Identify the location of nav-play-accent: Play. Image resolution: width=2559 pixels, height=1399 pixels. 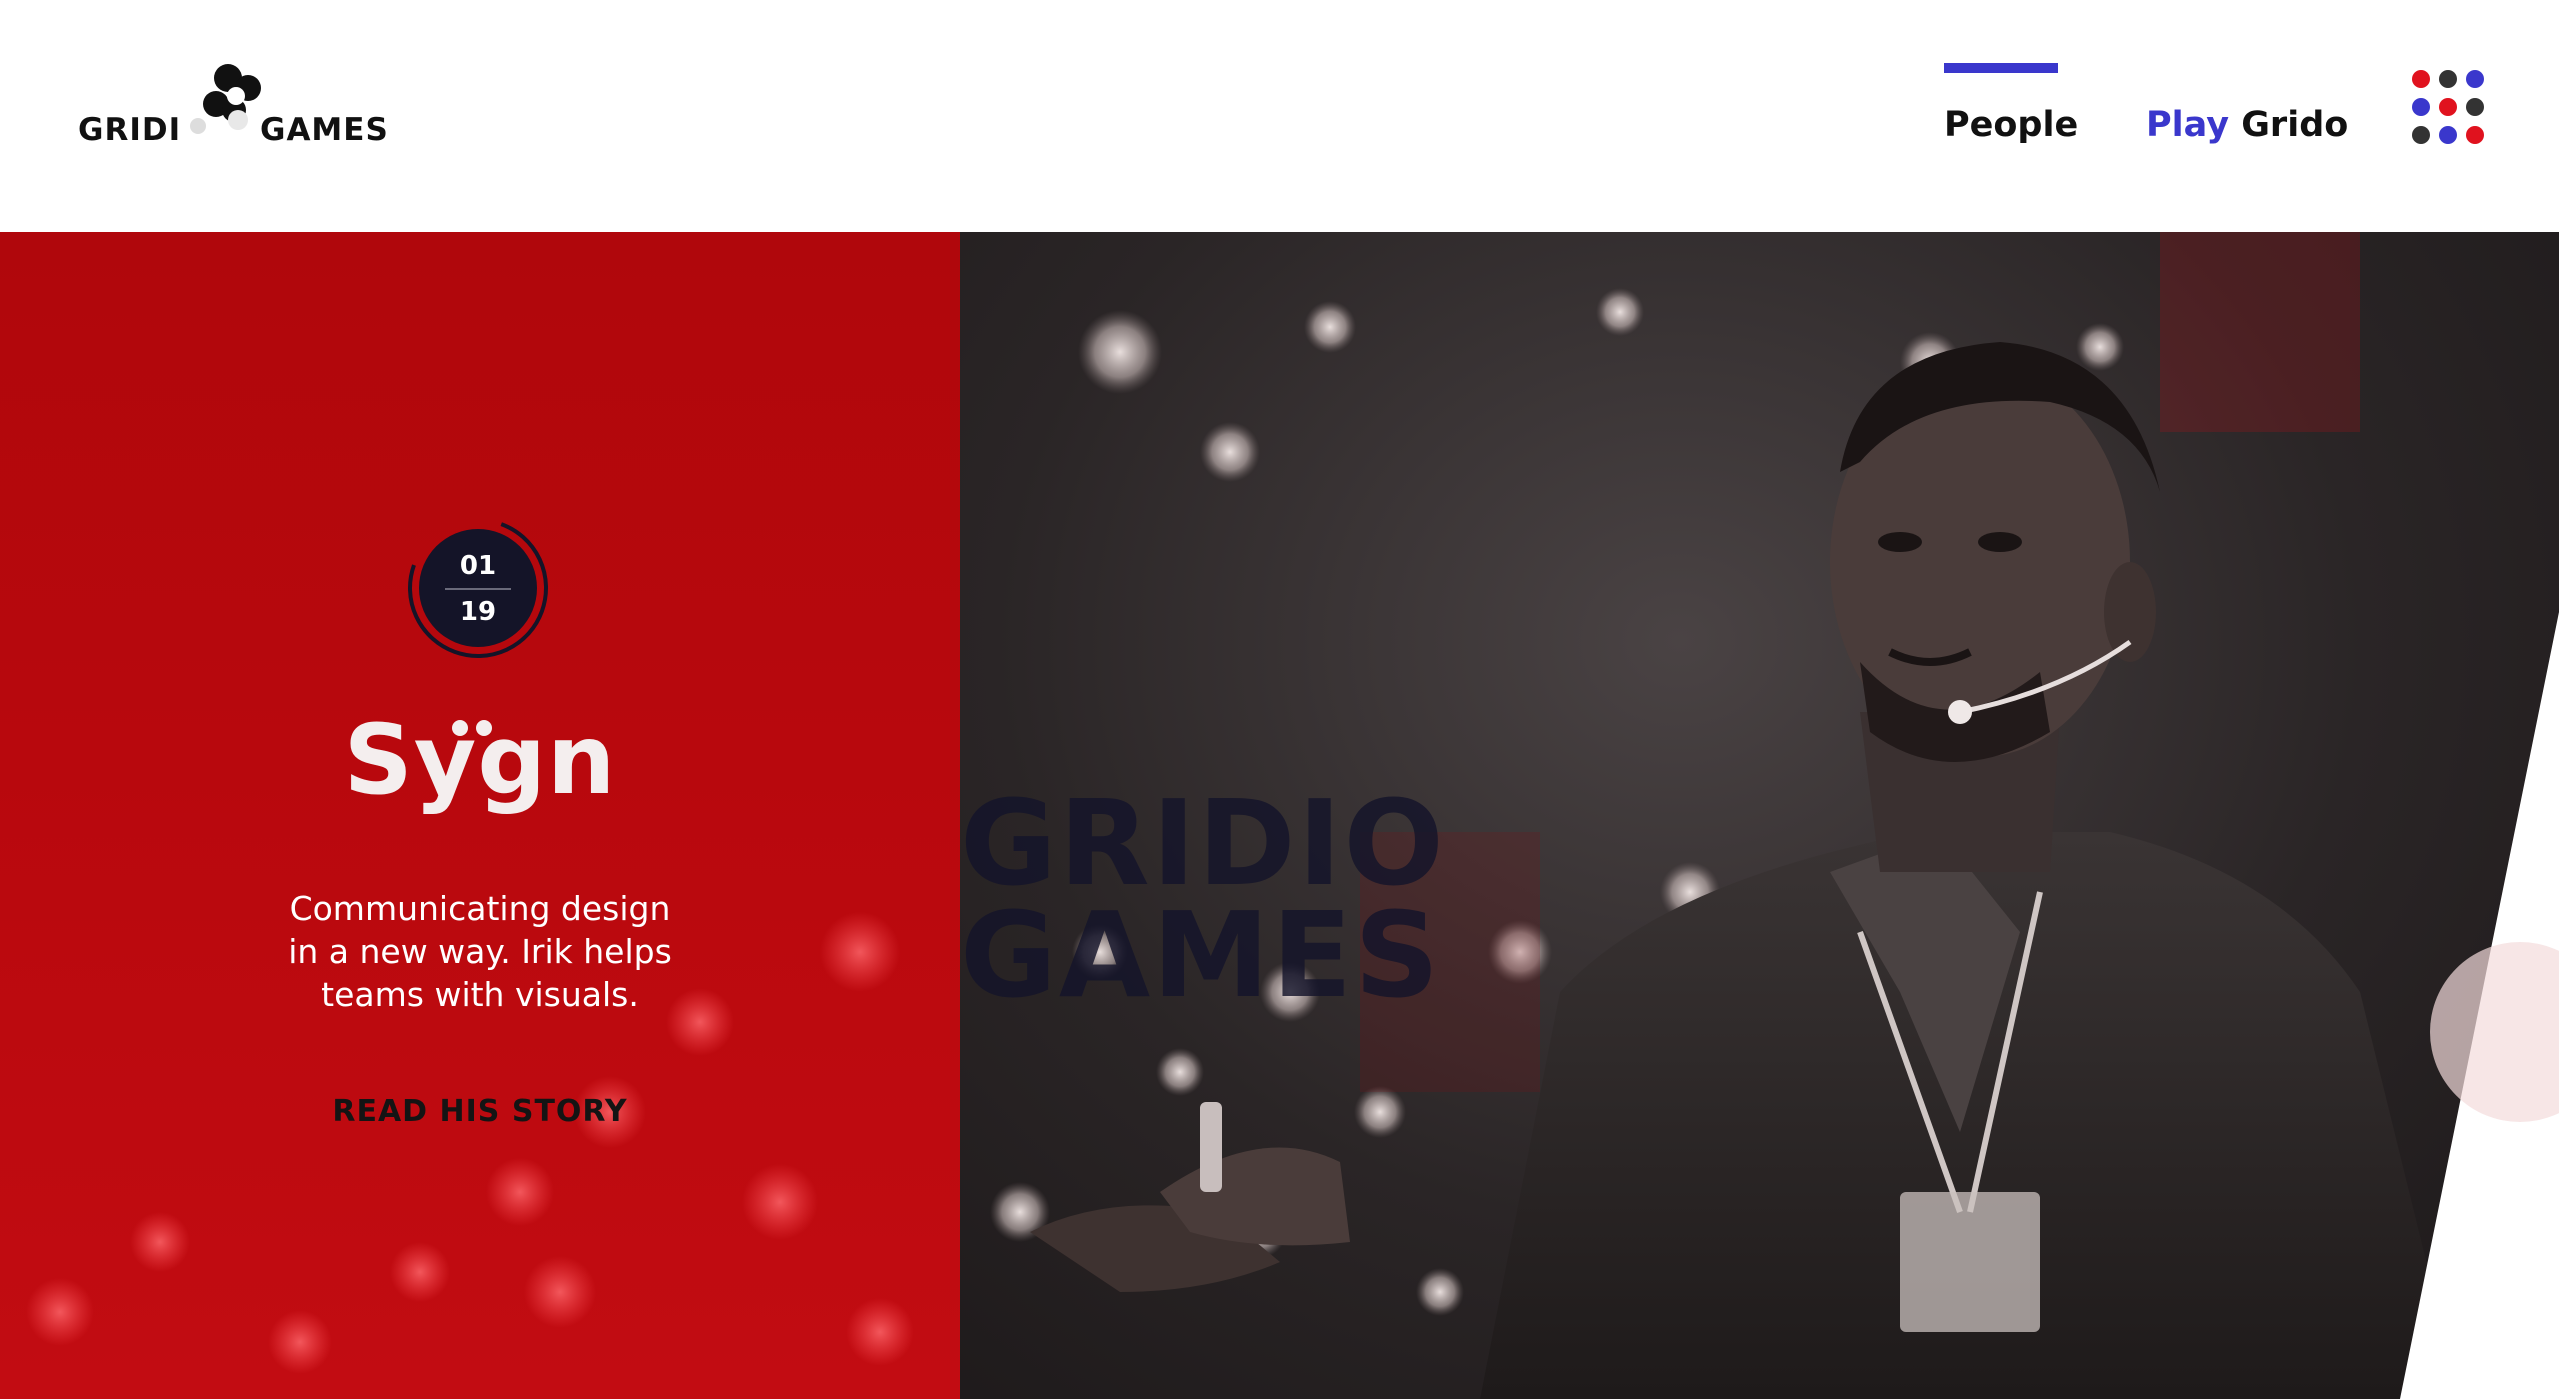
(2188, 125).